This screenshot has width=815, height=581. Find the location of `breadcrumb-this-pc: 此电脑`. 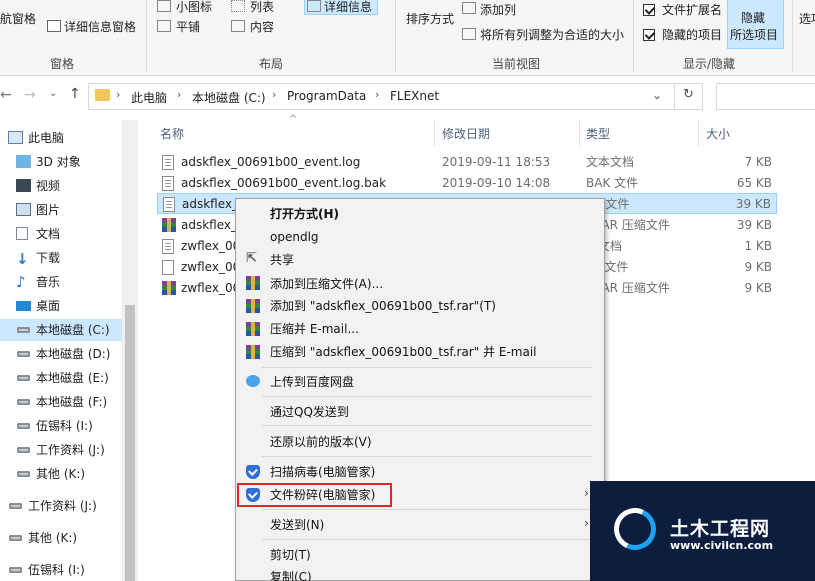

breadcrumb-this-pc: 此电脑 is located at coordinates (149, 97).